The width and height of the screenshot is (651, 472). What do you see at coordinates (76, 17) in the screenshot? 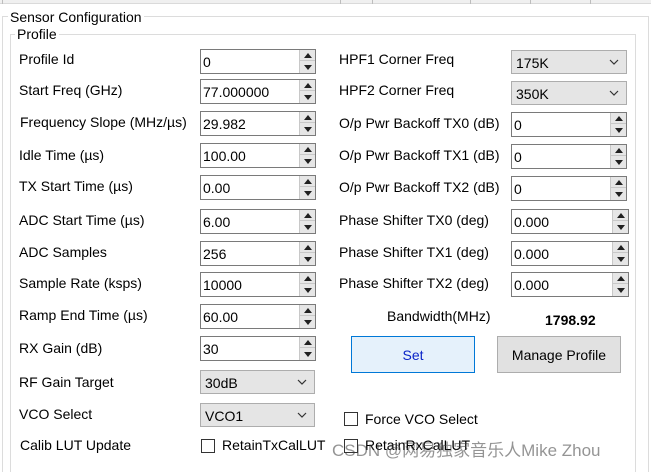
I see `sensor-configuration-title: Sensor Configuration` at bounding box center [76, 17].